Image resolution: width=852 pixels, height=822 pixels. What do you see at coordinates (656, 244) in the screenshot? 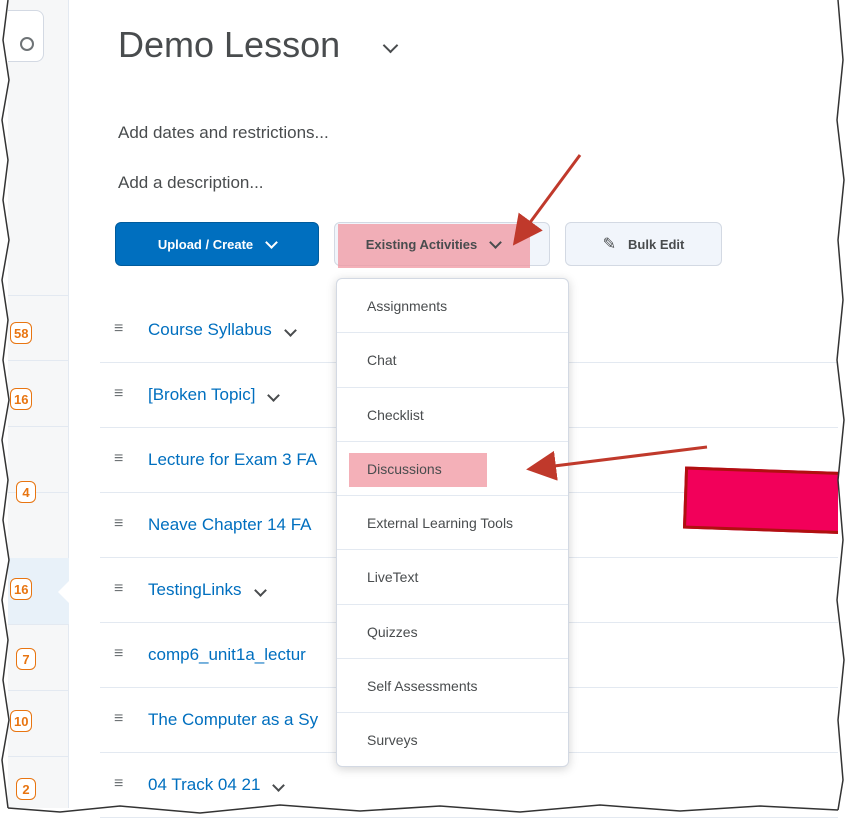
I see `bulk-edit-label: Bulk Edit` at bounding box center [656, 244].